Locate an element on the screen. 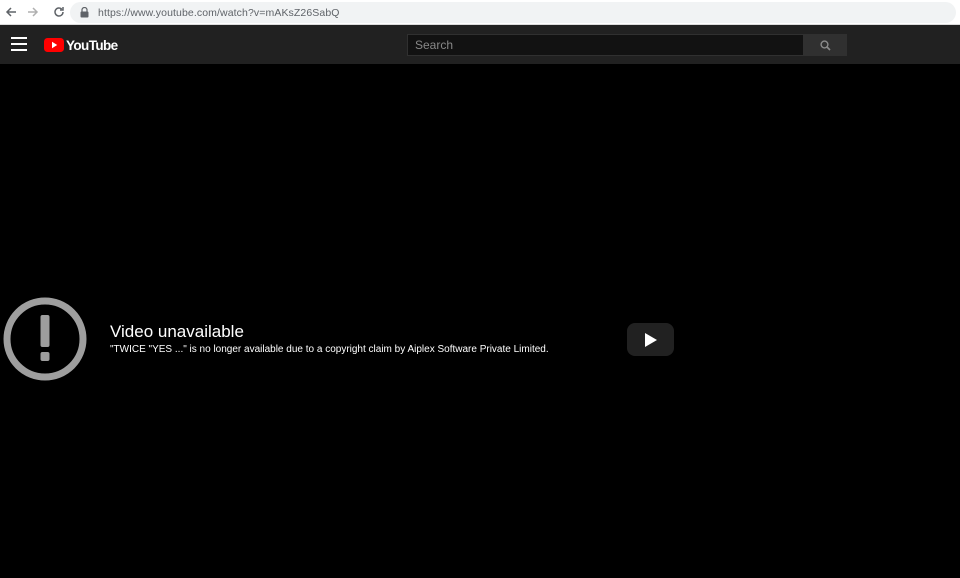 This screenshot has width=960, height=578. youtube-logo: YouTube is located at coordinates (81, 45).